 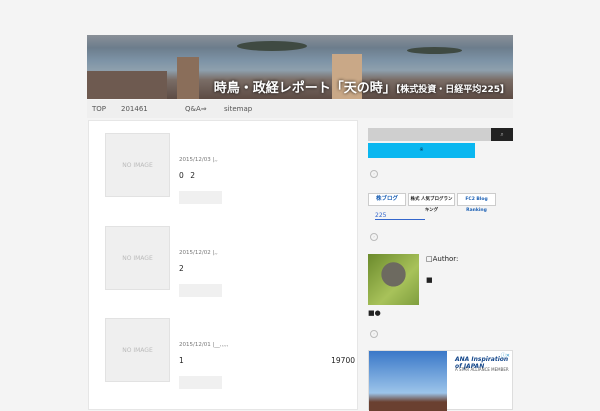 I want to click on post-excerpt: 0, so click(x=181, y=175).